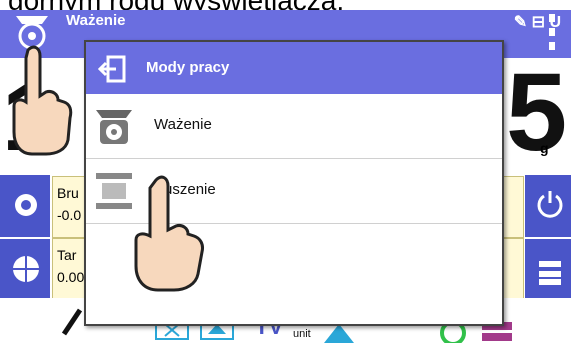  I want to click on printer-icon, so click(550, 273).